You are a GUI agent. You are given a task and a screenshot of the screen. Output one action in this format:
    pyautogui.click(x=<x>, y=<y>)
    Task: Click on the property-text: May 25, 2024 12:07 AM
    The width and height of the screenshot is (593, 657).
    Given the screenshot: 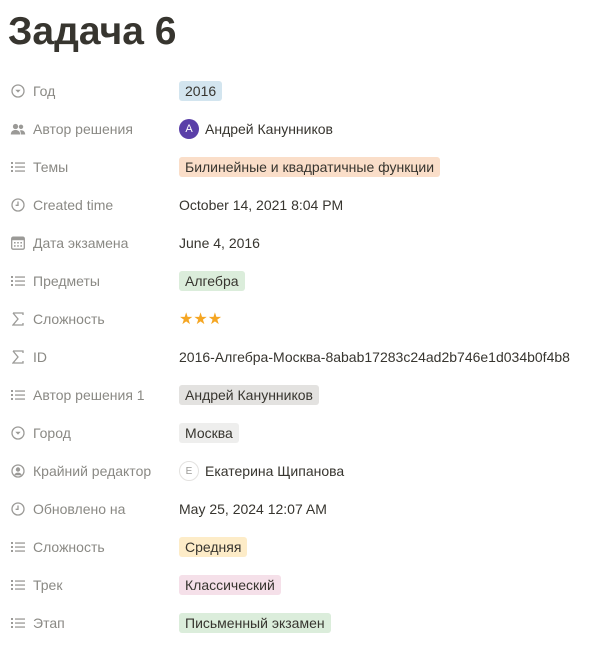 What is the action you would take?
    pyautogui.click(x=253, y=509)
    